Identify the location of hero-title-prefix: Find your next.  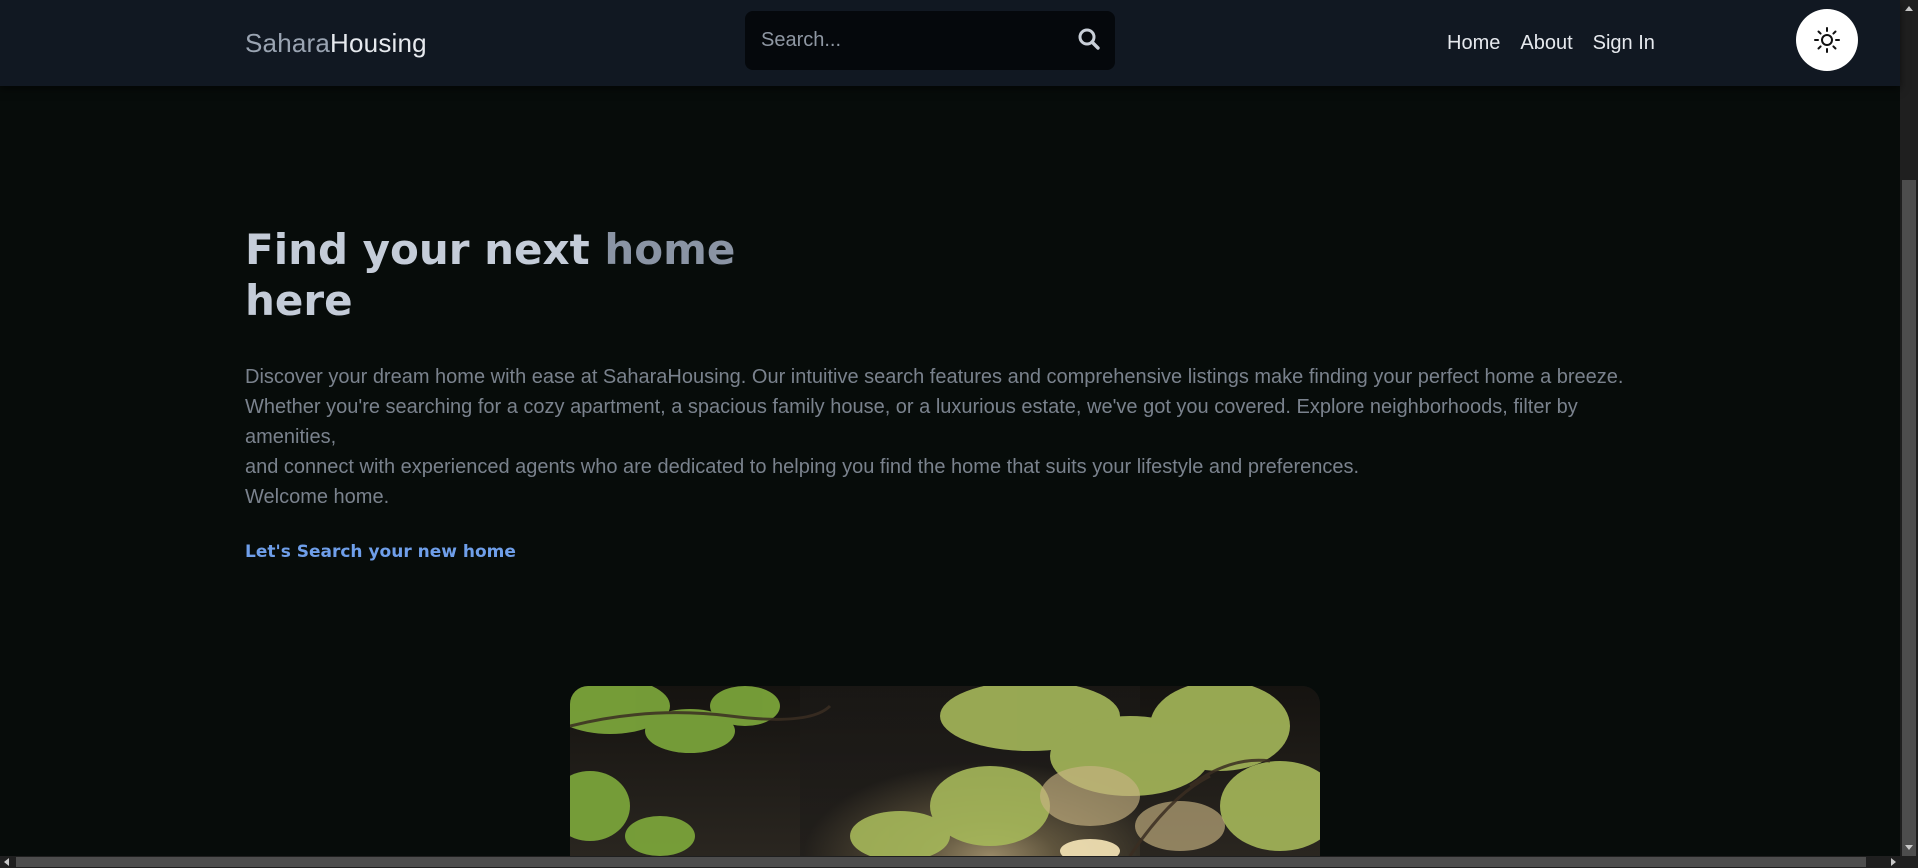
(425, 249).